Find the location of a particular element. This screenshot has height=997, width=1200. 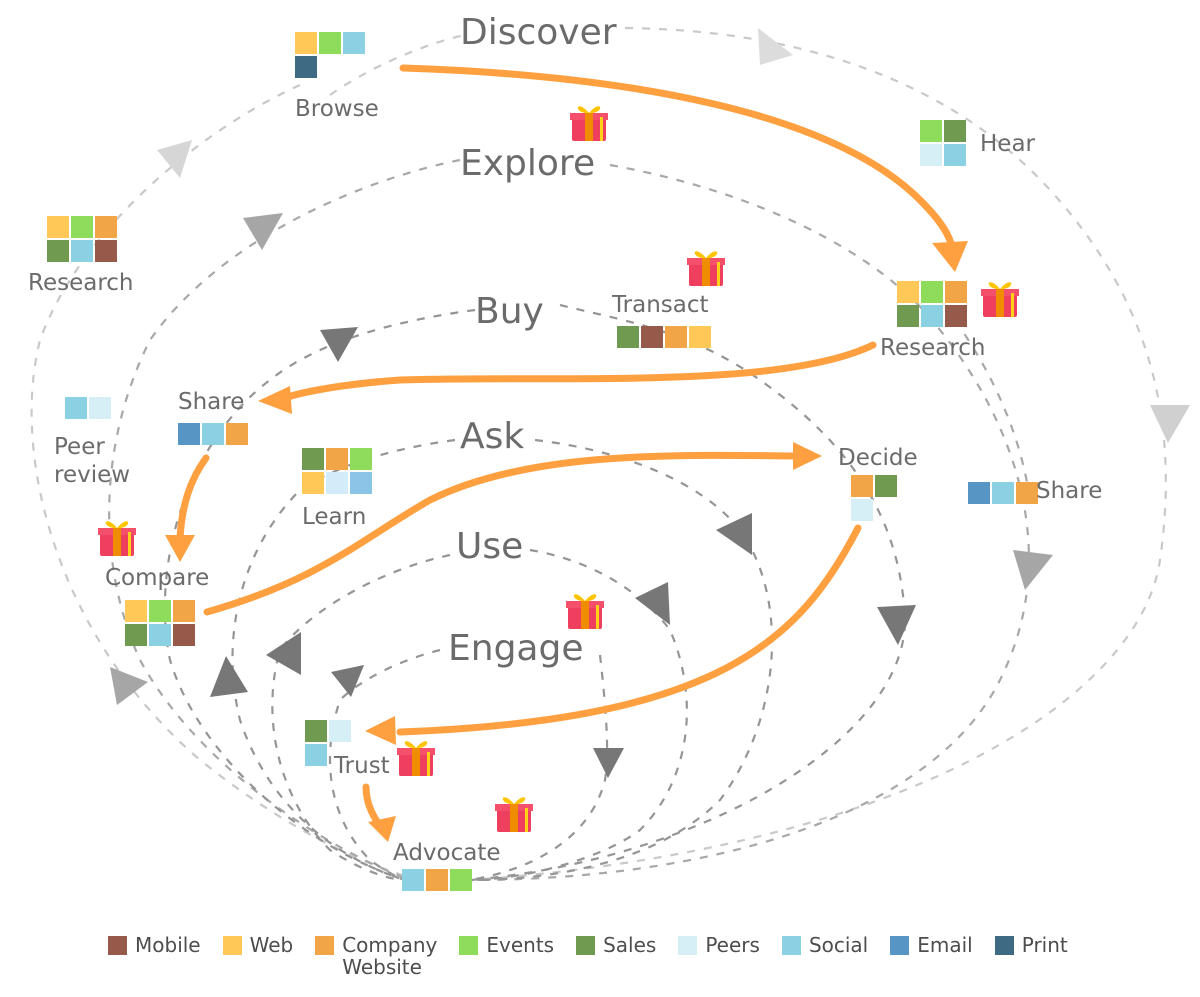

node-research-right: Research is located at coordinates (933, 321).